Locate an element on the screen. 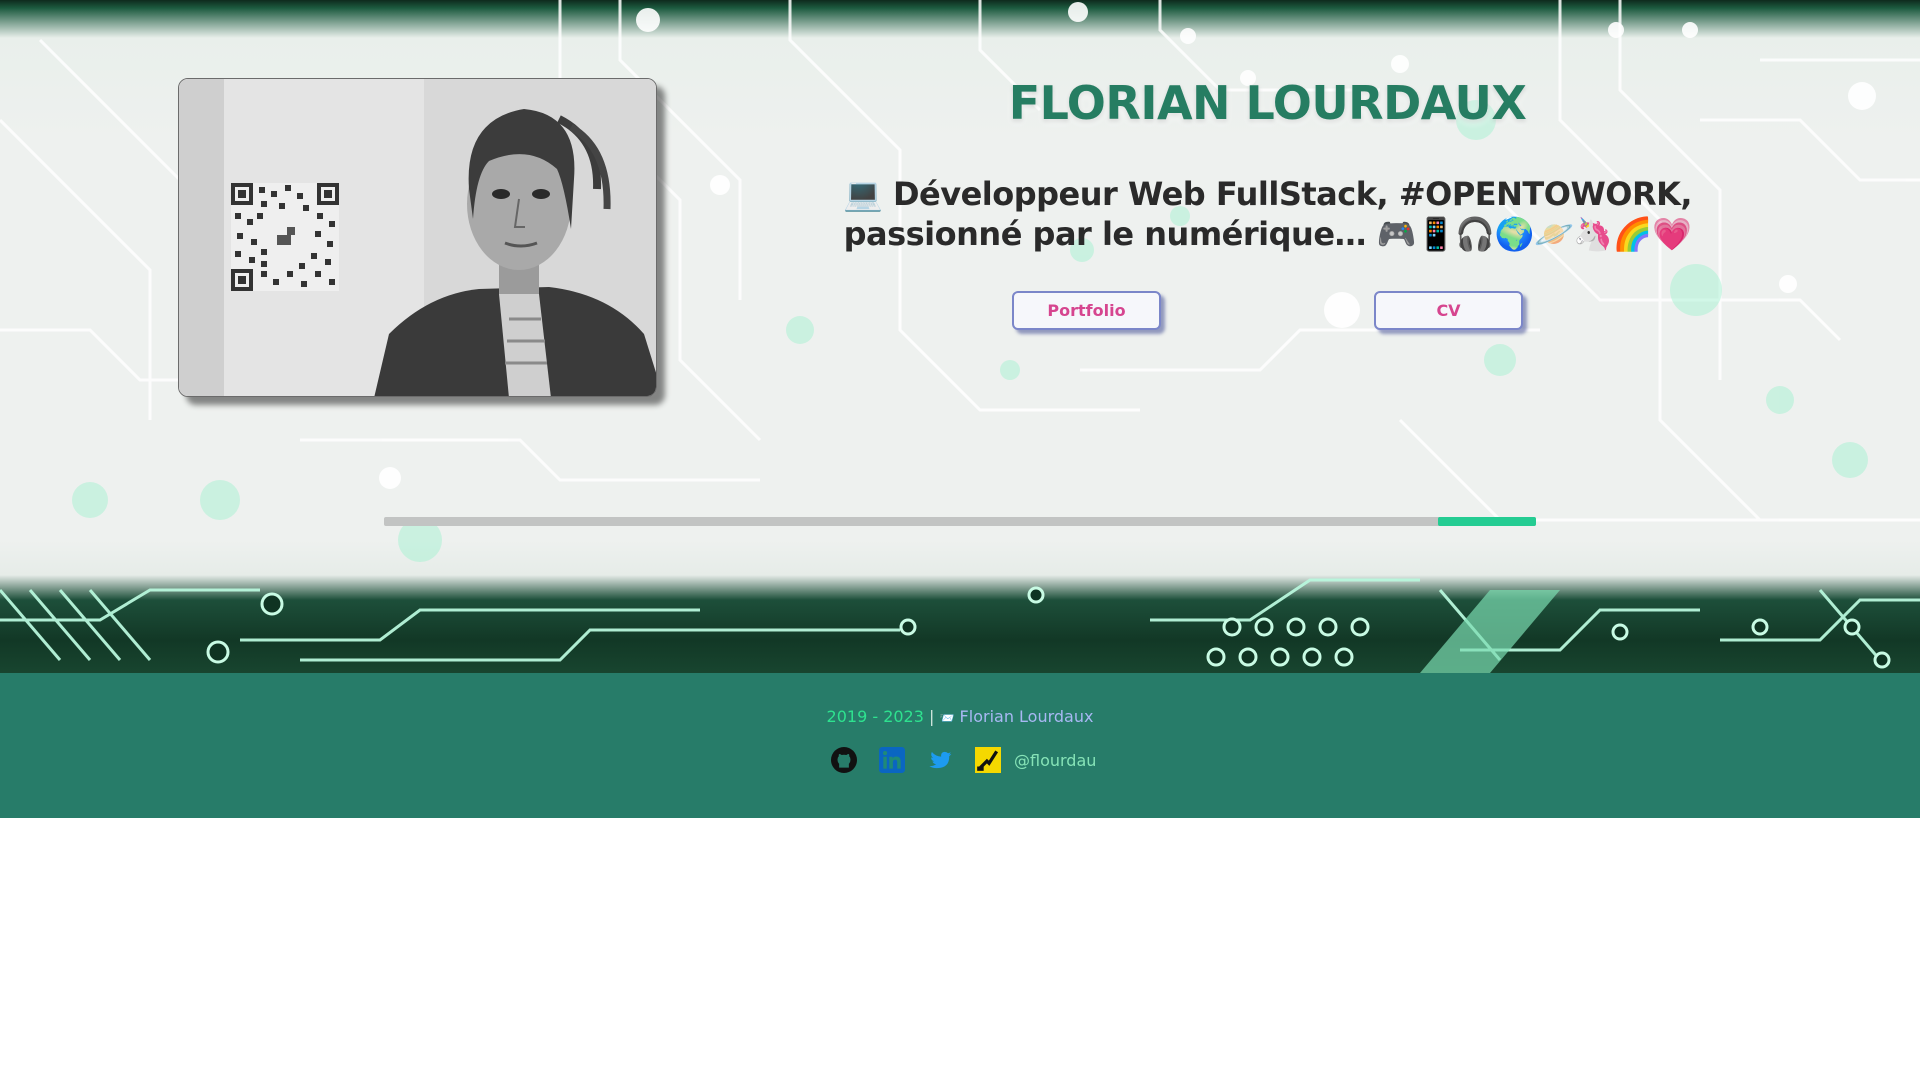 Image resolution: width=1920 pixels, height=1080 pixels. portfolio-button: Portfolio is located at coordinates (1086, 310).